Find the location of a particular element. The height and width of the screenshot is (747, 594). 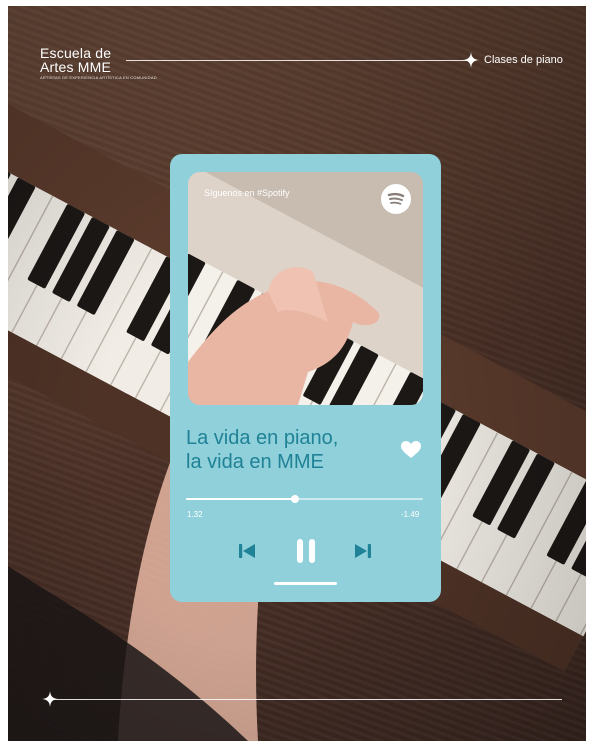

progress-bar is located at coordinates (304, 499).